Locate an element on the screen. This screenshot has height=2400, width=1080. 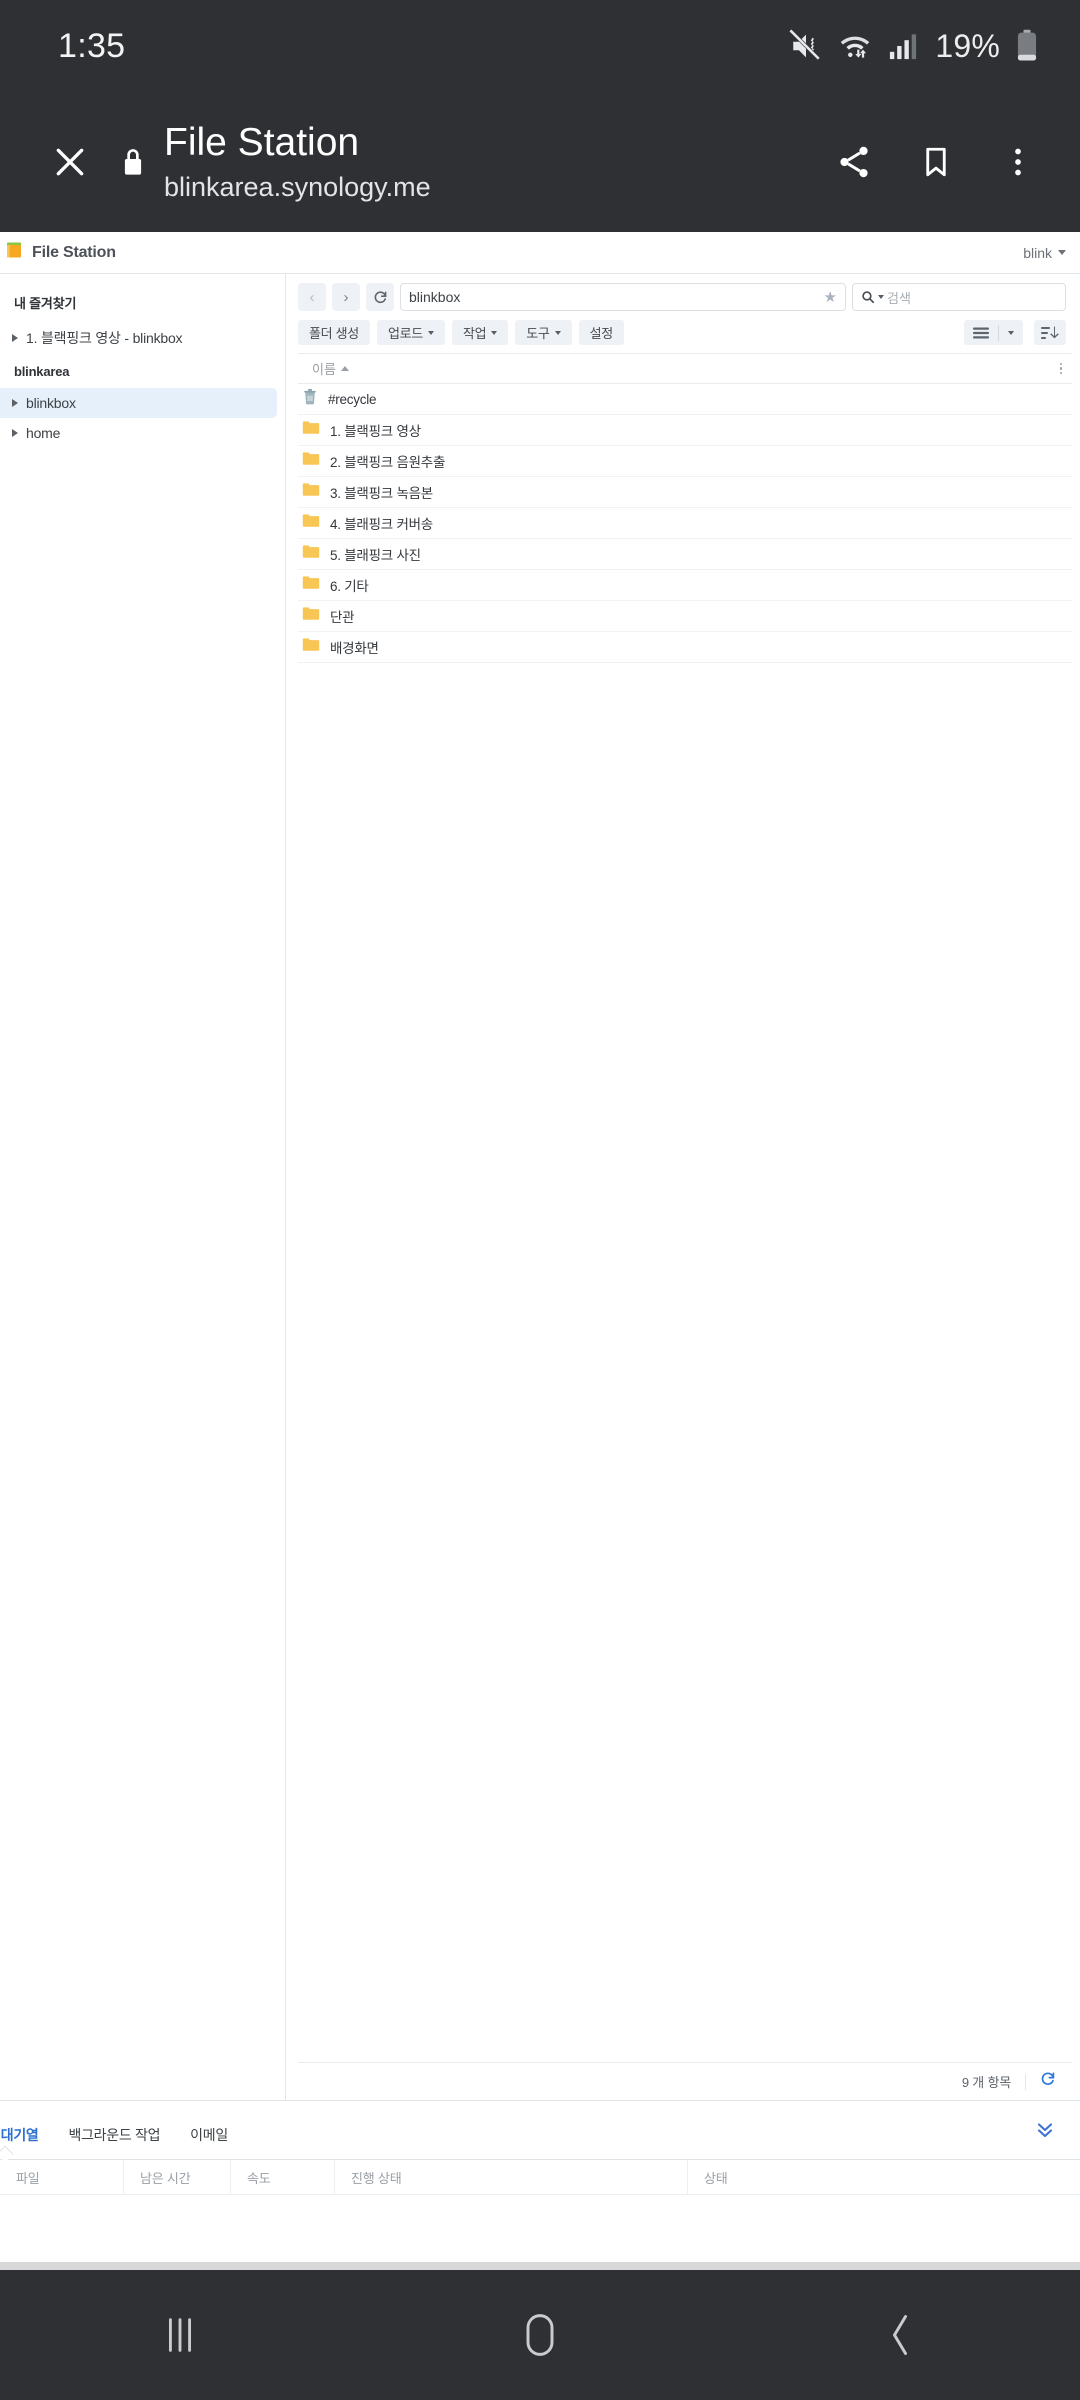
refresh-button is located at coordinates (380, 297).